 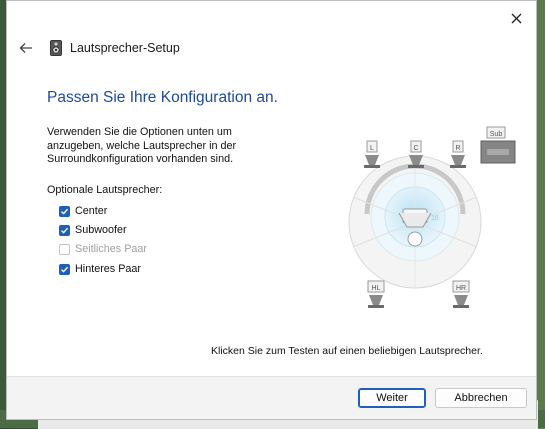 I want to click on speaker-label: L, so click(x=372, y=148).